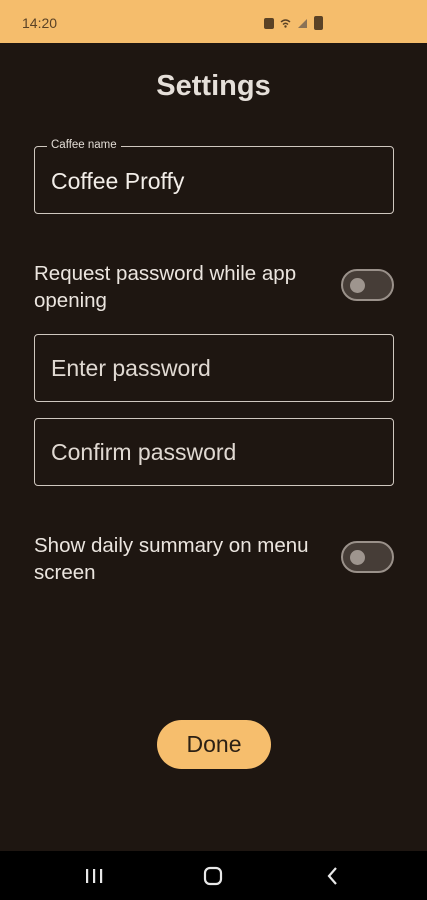 This screenshot has width=427, height=900. What do you see at coordinates (367, 285) in the screenshot?
I see `password-toggle` at bounding box center [367, 285].